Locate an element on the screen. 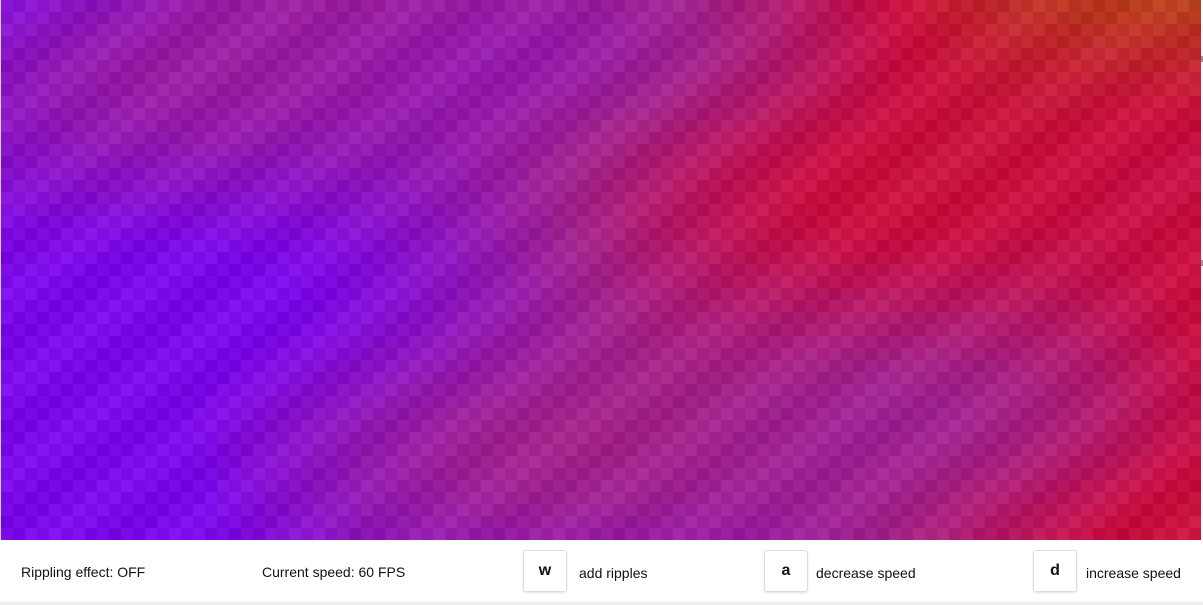 Image resolution: width=1203 pixels, height=605 pixels. increase-speed-label: increase speed is located at coordinates (1133, 573).